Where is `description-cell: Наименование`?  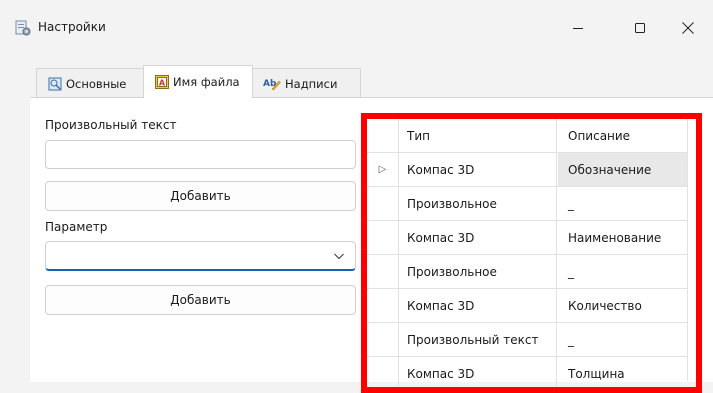
description-cell: Наименование is located at coordinates (622, 237).